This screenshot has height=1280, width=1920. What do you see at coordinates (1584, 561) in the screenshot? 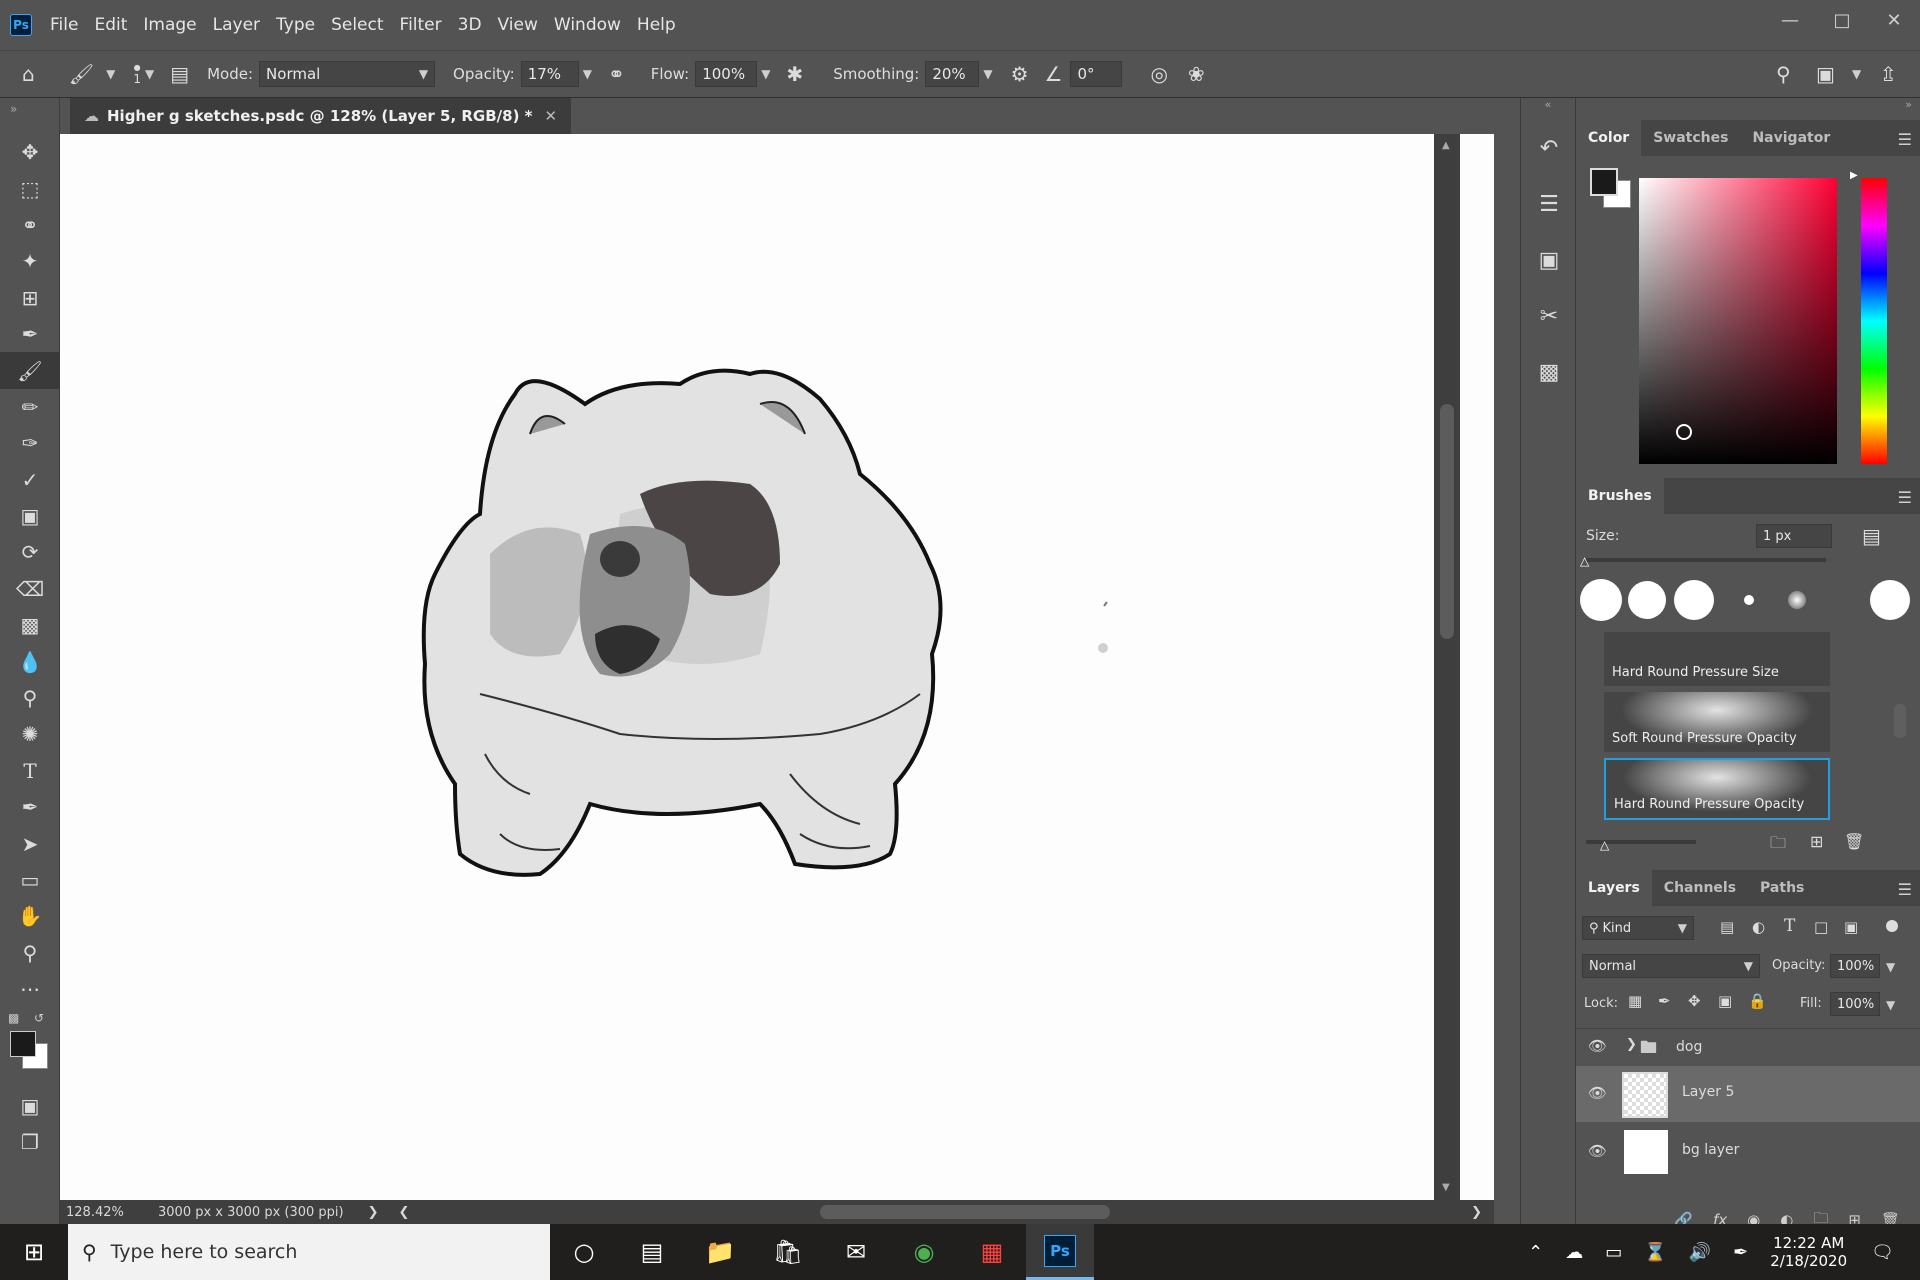
I see `brush-size-slider-handle: △` at bounding box center [1584, 561].